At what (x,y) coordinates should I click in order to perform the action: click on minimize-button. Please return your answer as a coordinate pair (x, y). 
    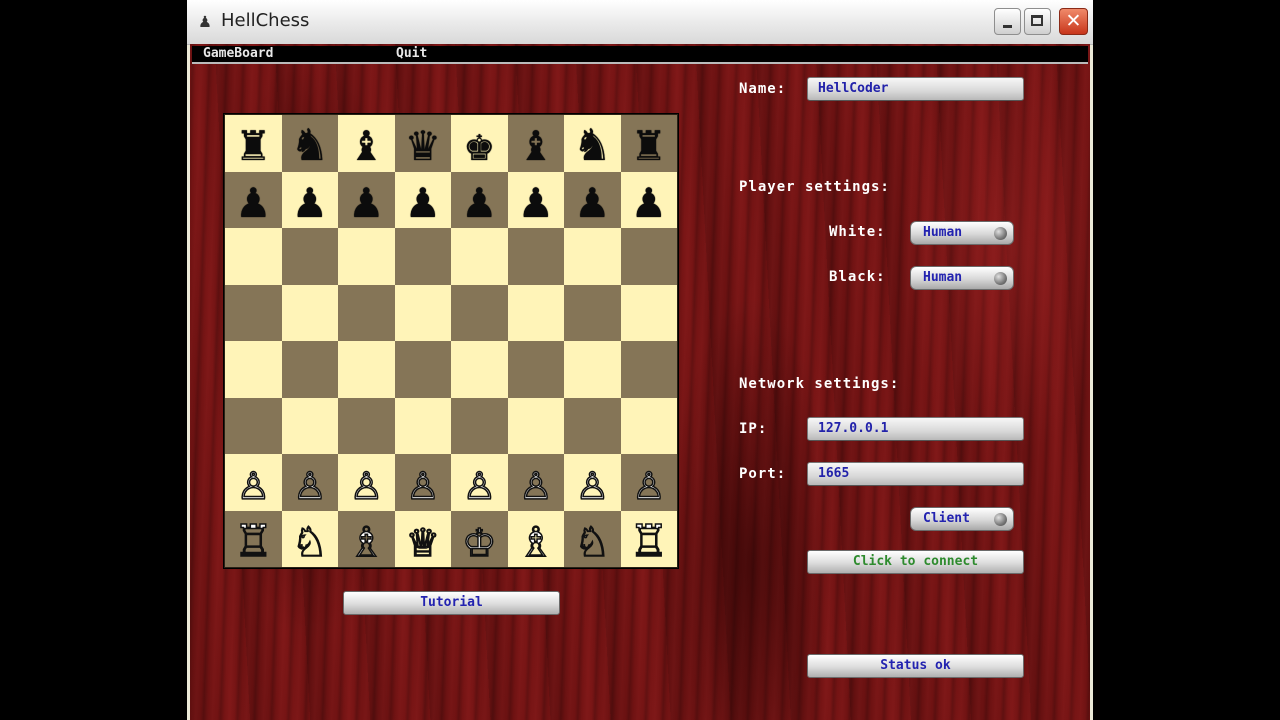
    Looking at the image, I should click on (1007, 21).